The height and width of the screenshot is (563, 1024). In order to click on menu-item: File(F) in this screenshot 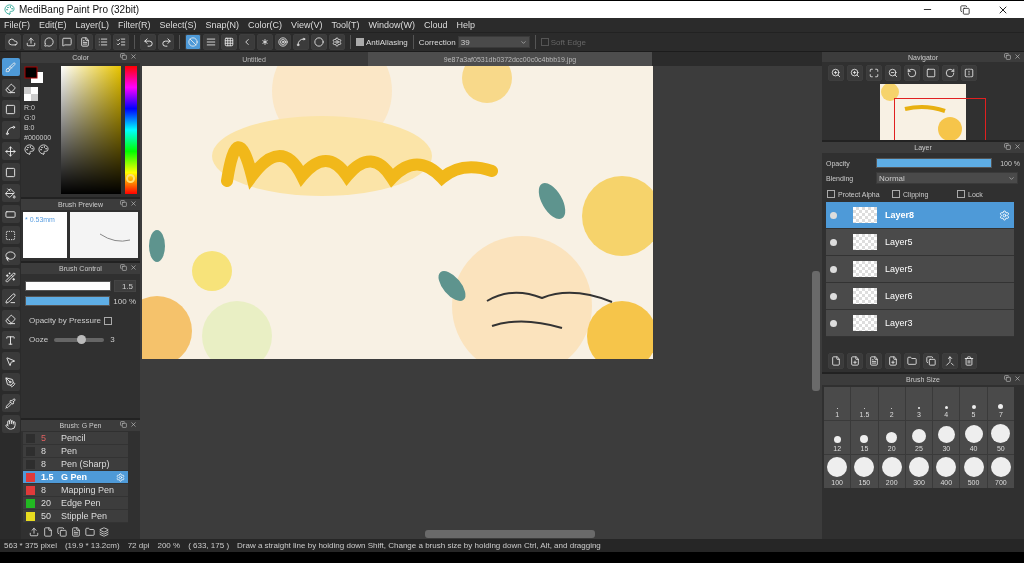, I will do `click(17, 25)`.